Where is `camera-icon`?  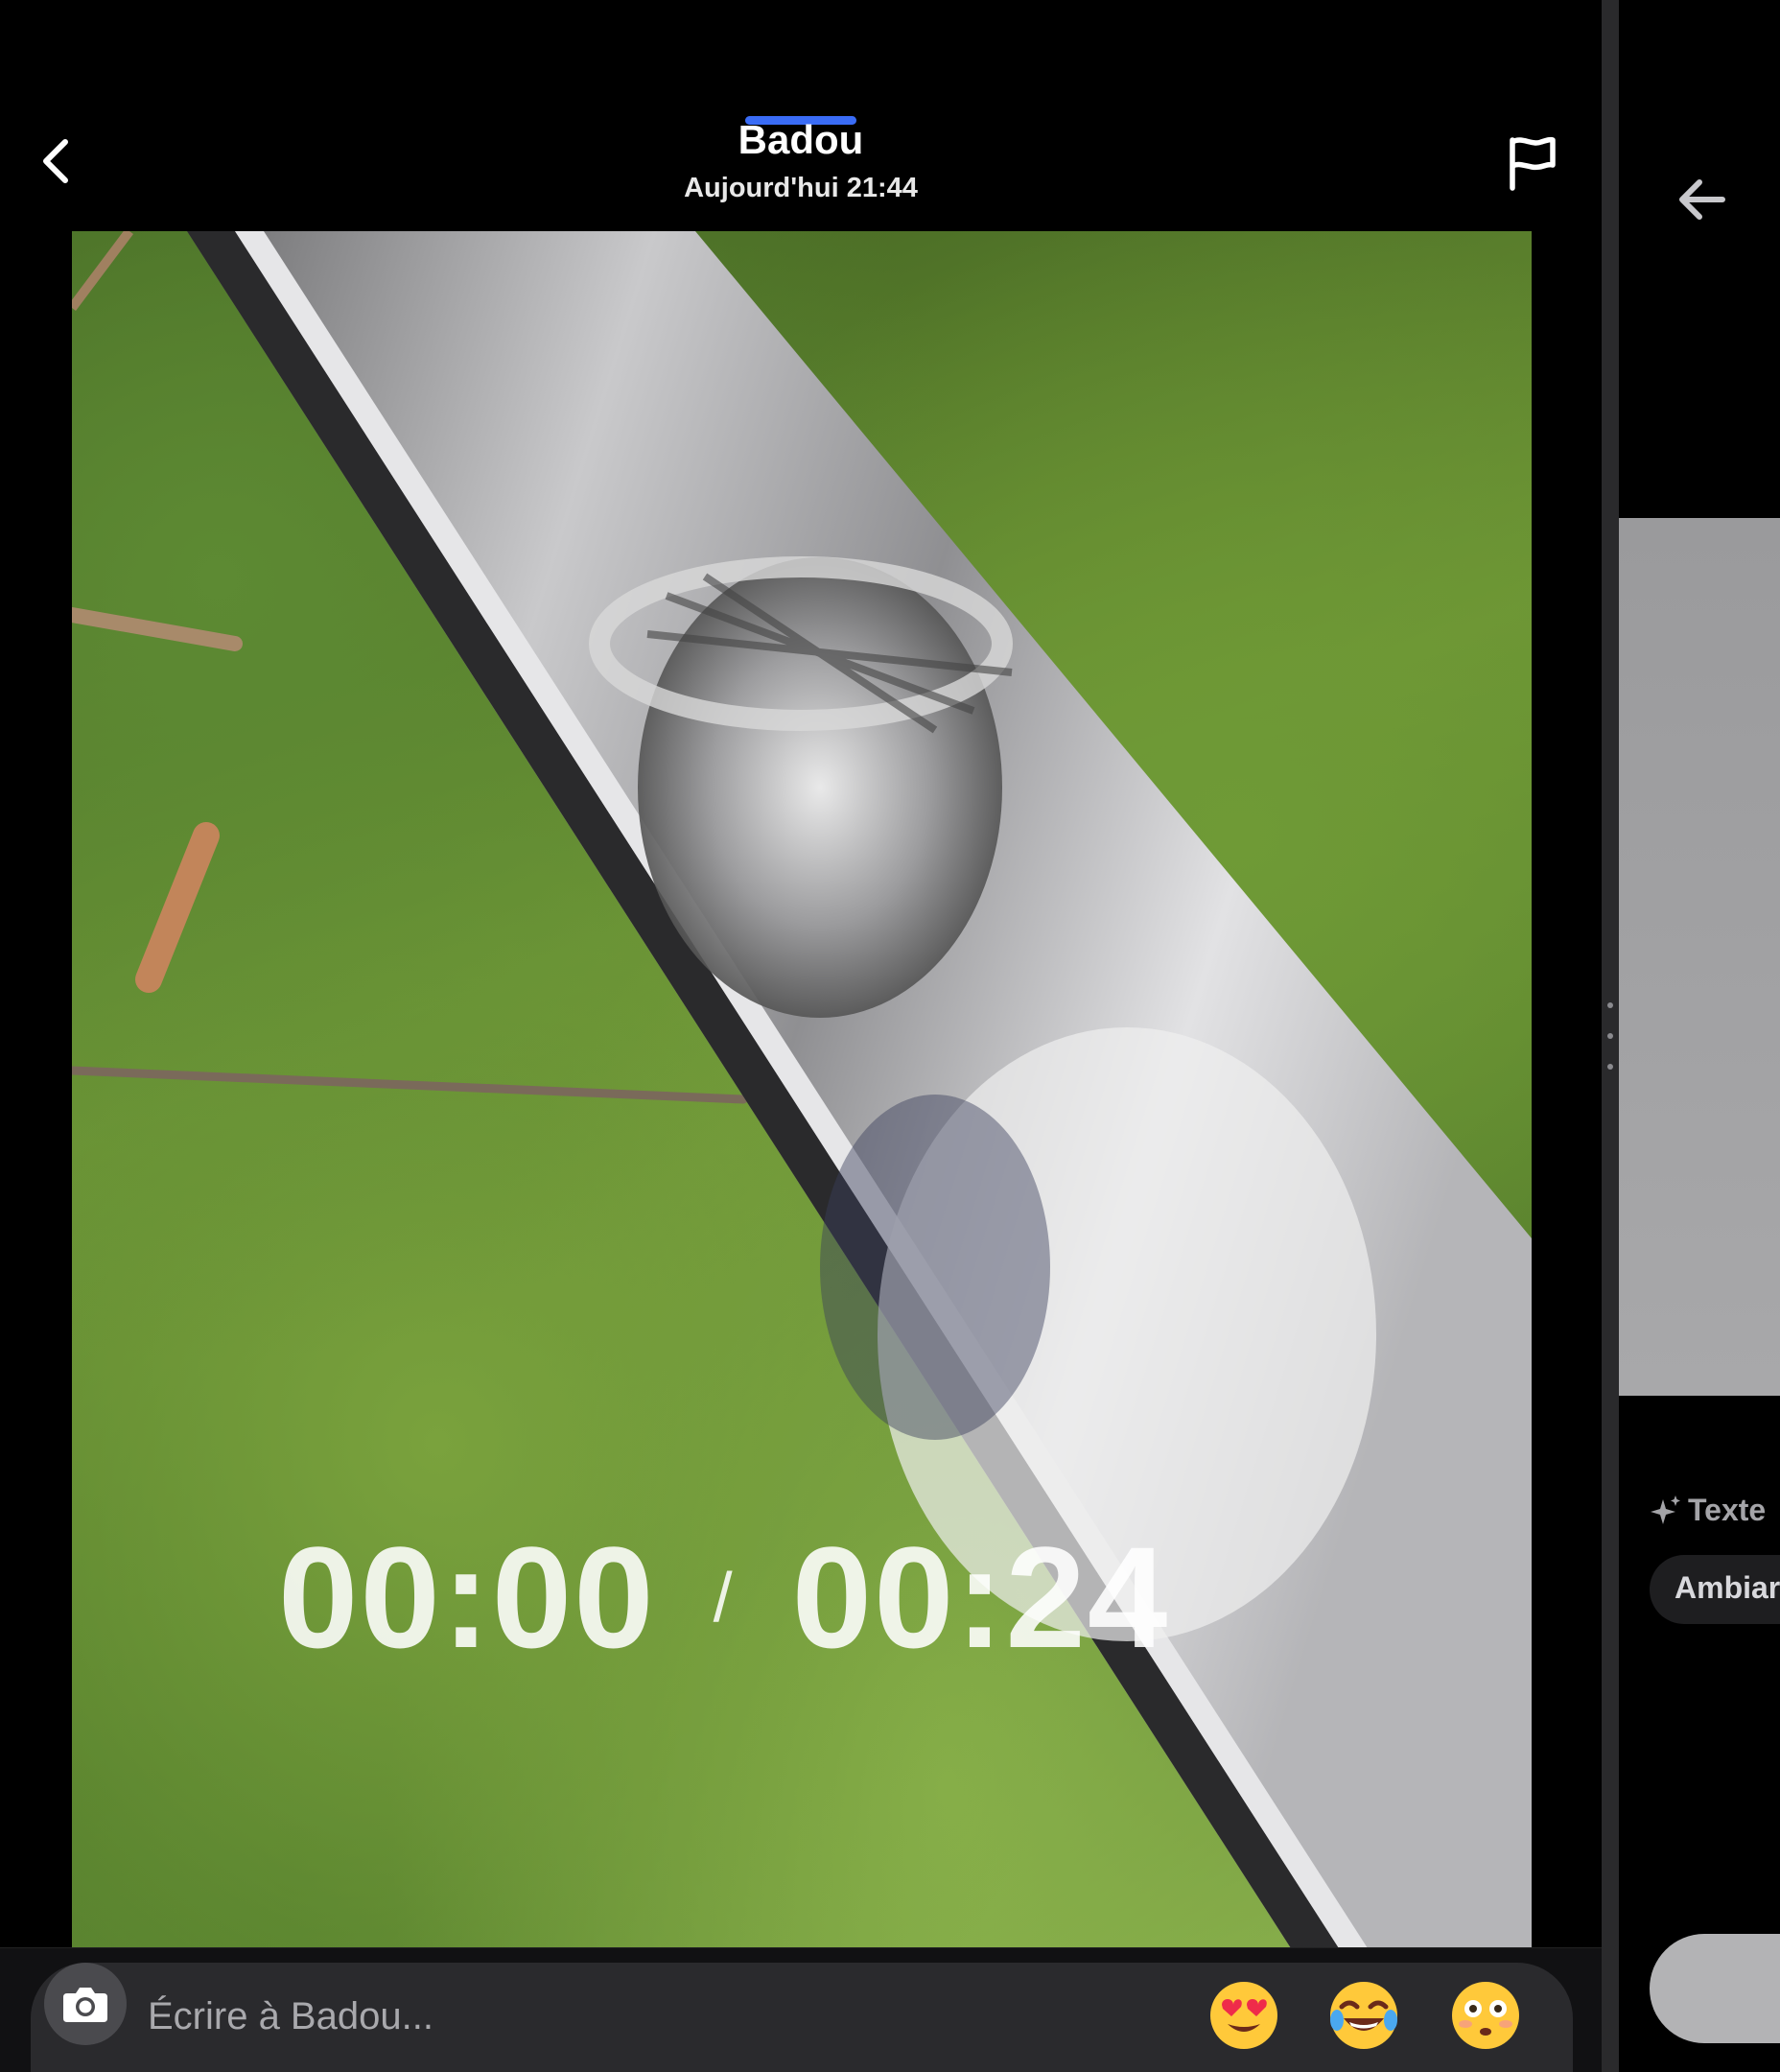
camera-icon is located at coordinates (85, 2005).